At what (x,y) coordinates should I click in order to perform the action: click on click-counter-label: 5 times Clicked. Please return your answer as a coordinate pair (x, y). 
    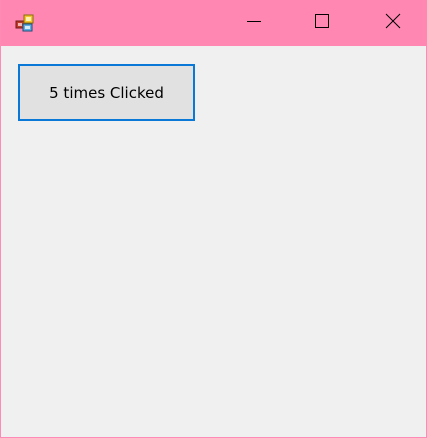
    Looking at the image, I should click on (106, 92).